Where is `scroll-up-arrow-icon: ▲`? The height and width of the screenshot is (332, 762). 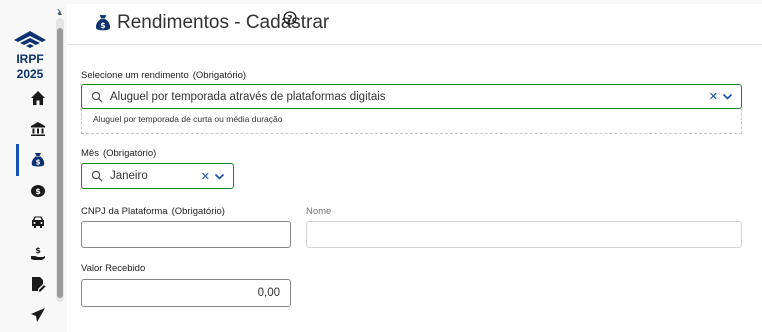 scroll-up-arrow-icon: ▲ is located at coordinates (60, 14).